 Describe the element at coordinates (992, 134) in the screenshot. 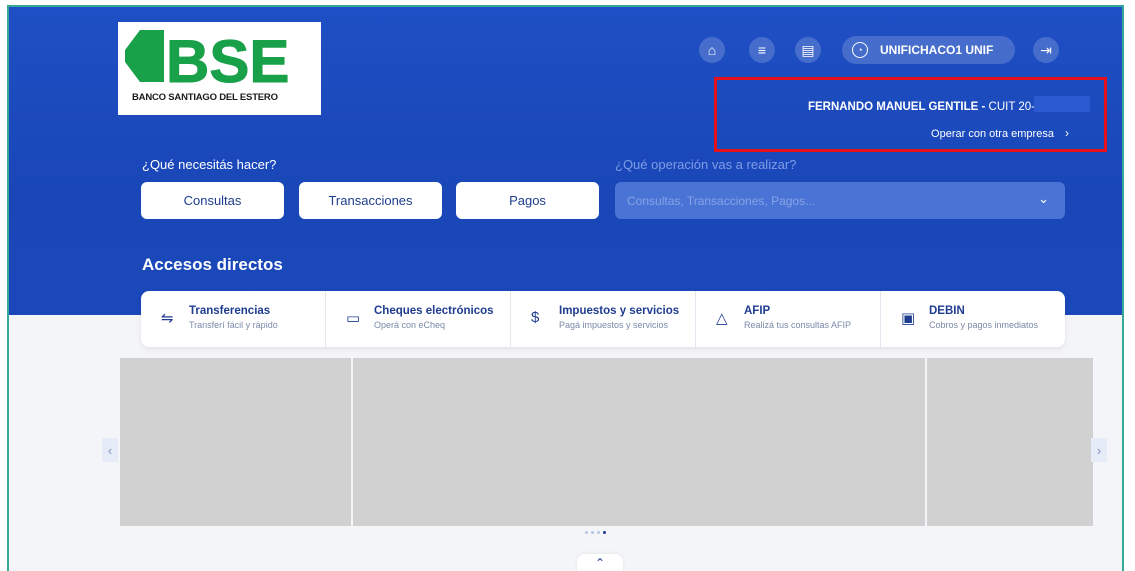

I see `switch-company-label: Operar con otra empresa` at that location.